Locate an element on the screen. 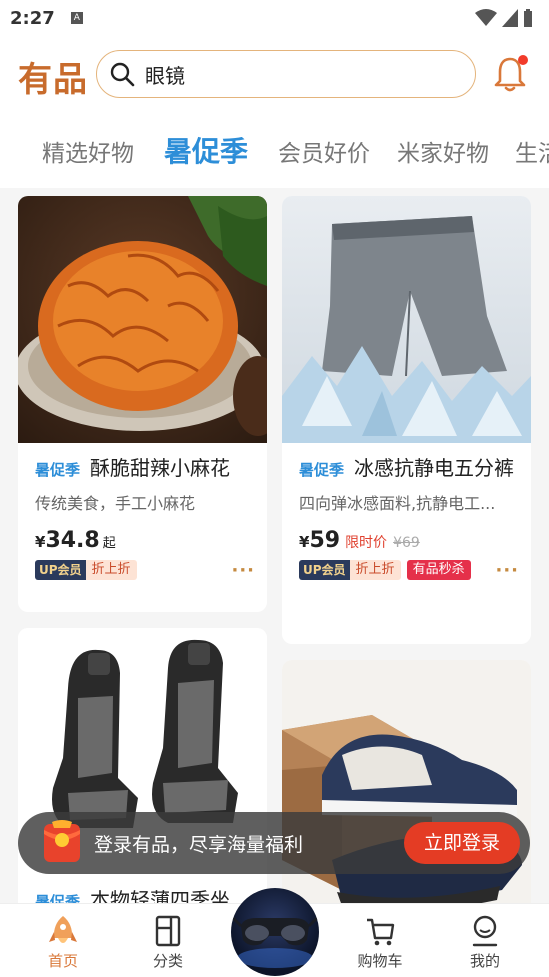  nav-featured-glasses is located at coordinates (275, 932).